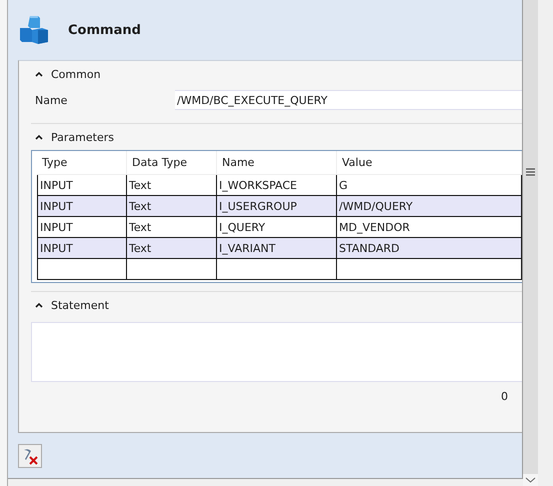 This screenshot has height=486, width=553. Describe the element at coordinates (530, 172) in the screenshot. I see `scroll-grip-icon` at that location.